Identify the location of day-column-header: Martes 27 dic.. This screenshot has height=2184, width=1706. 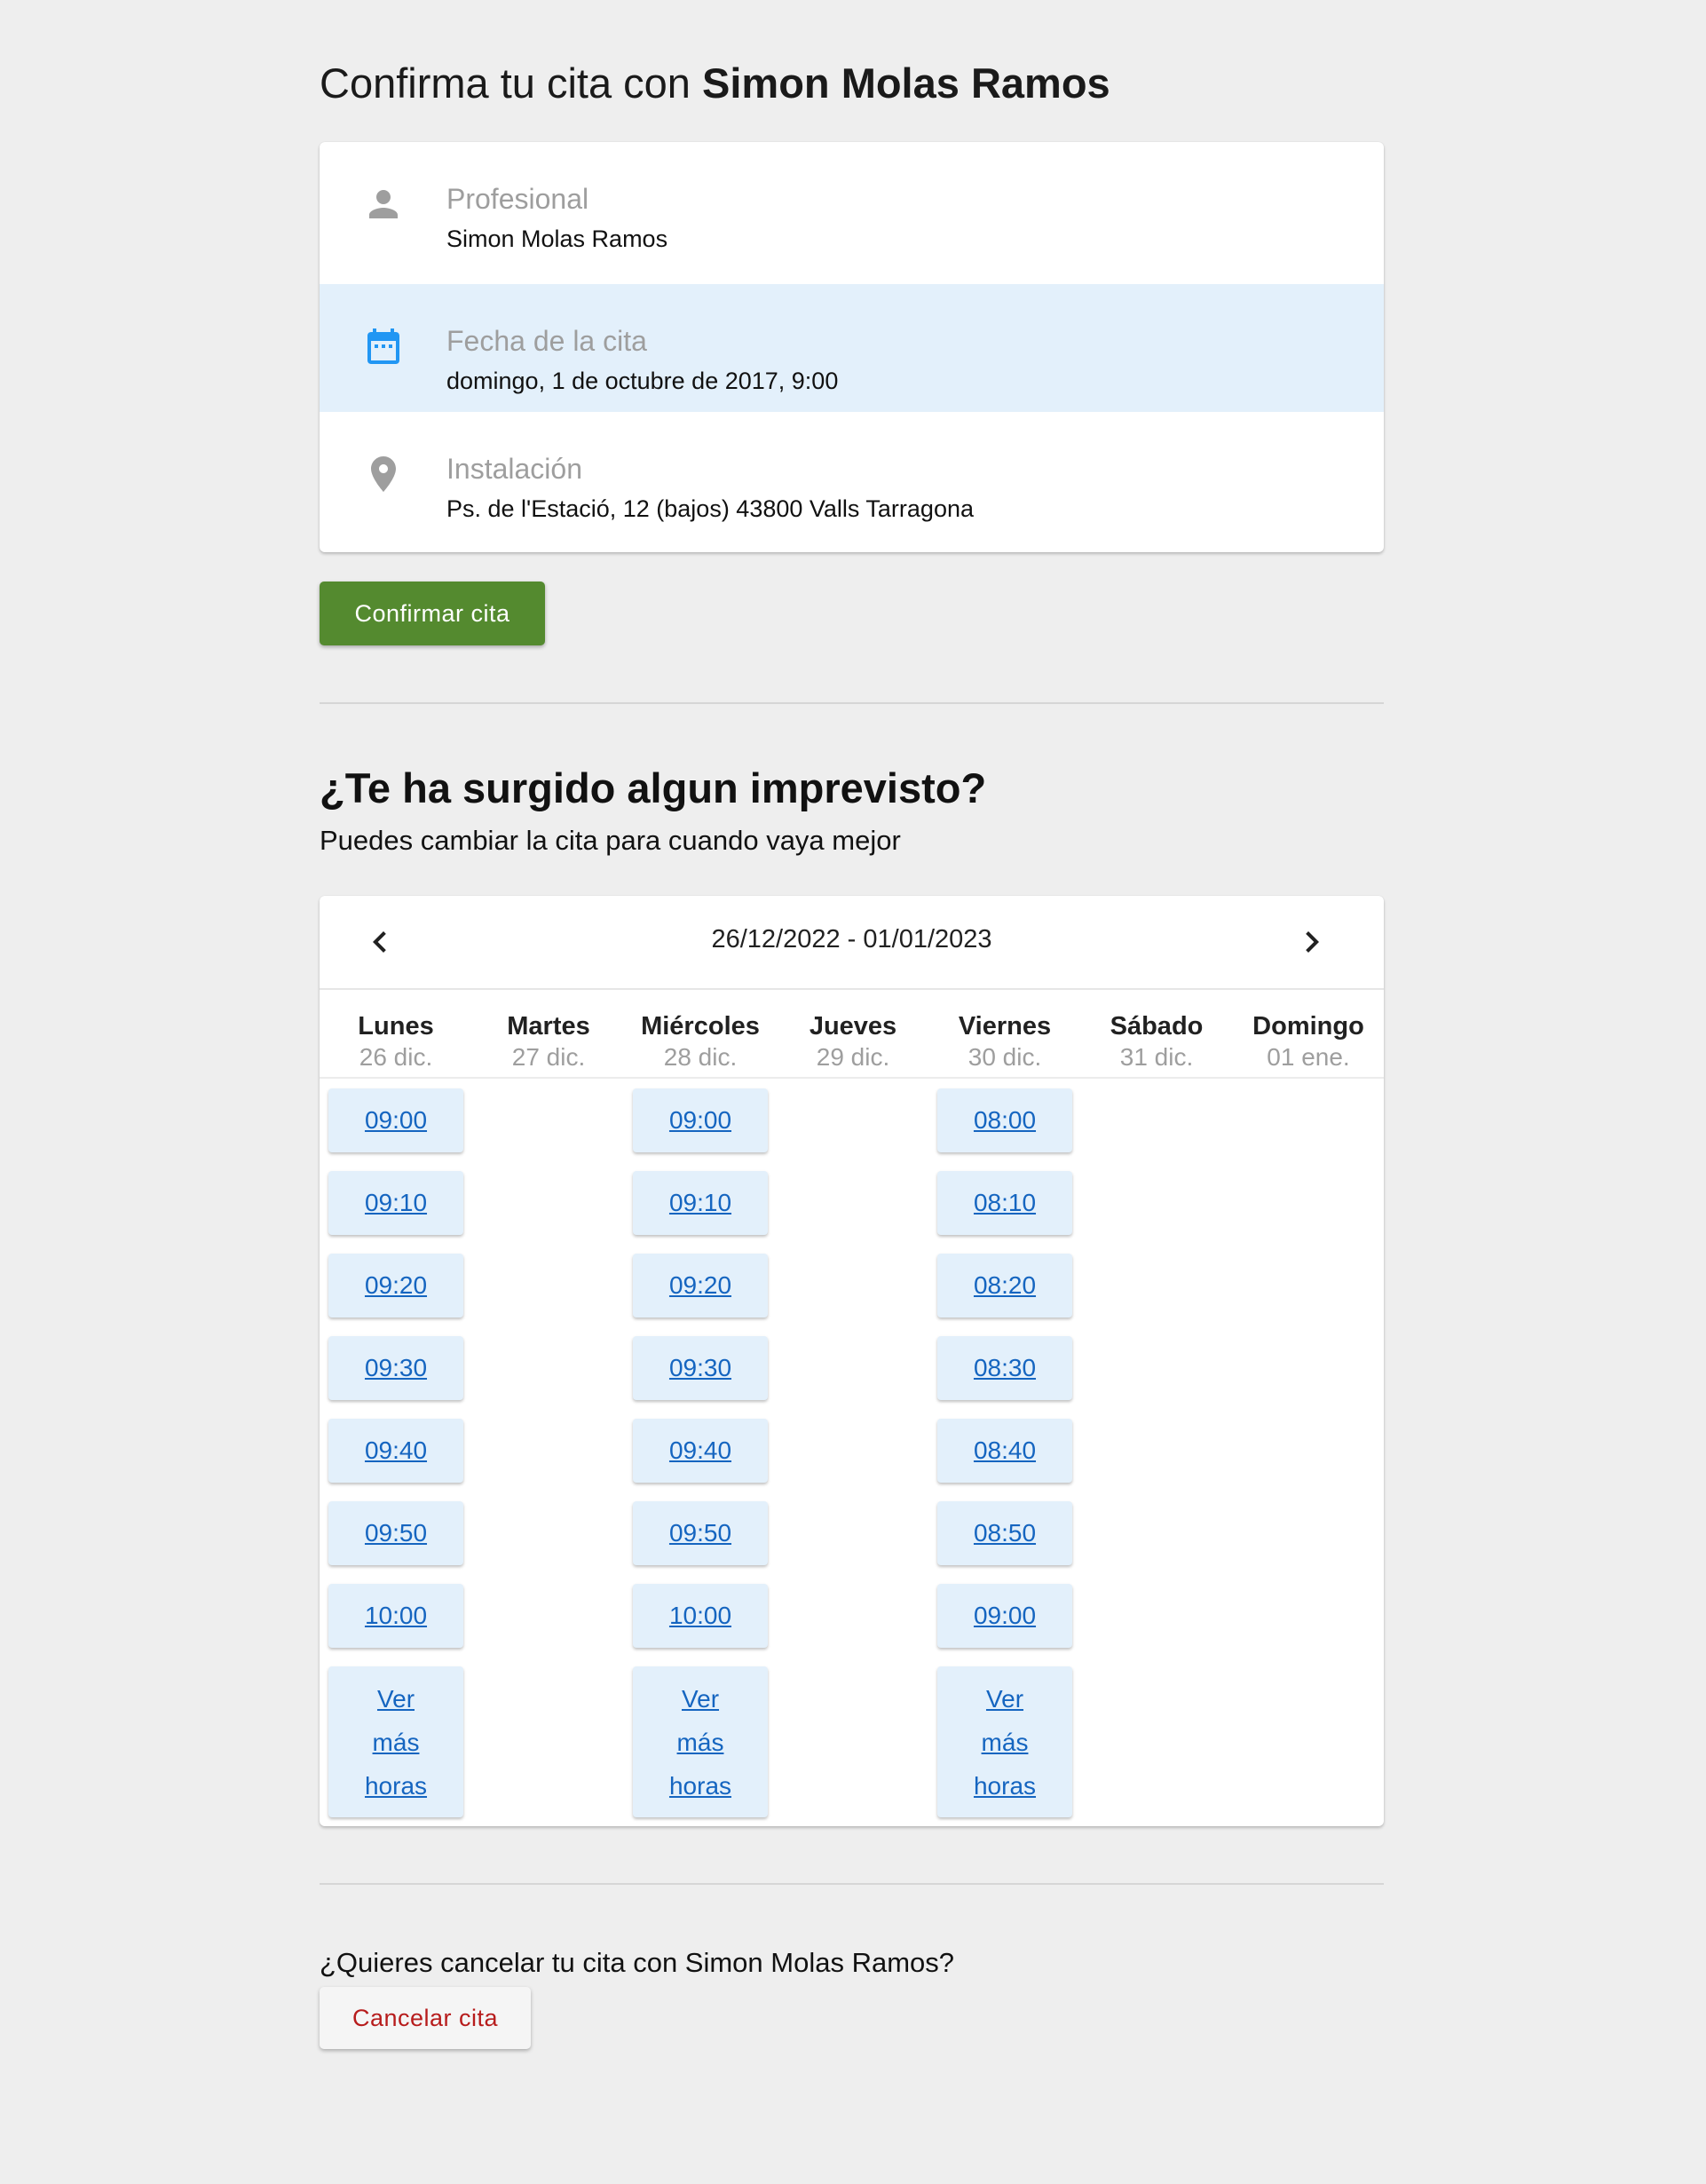
(548, 1030).